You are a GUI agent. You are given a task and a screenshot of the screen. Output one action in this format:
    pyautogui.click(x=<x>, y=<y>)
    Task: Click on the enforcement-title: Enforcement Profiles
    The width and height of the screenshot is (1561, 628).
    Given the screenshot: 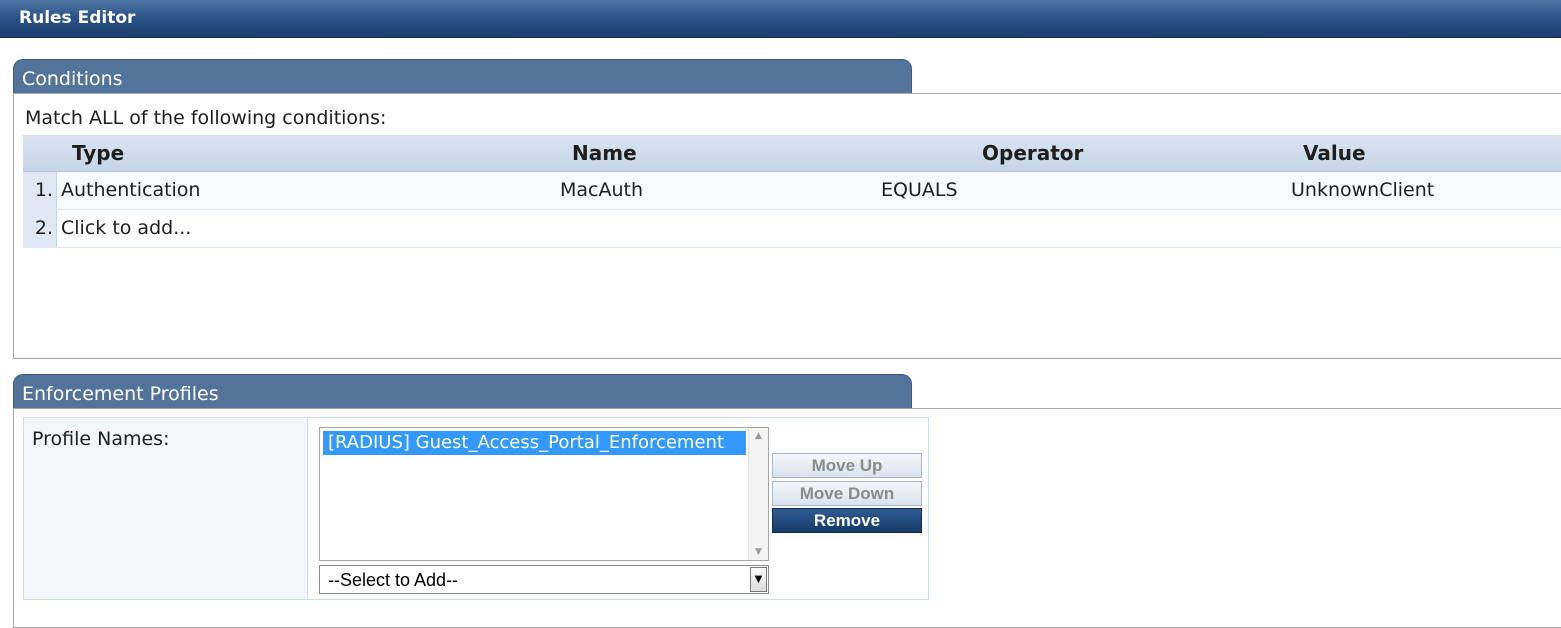 What is the action you would take?
    pyautogui.click(x=120, y=394)
    